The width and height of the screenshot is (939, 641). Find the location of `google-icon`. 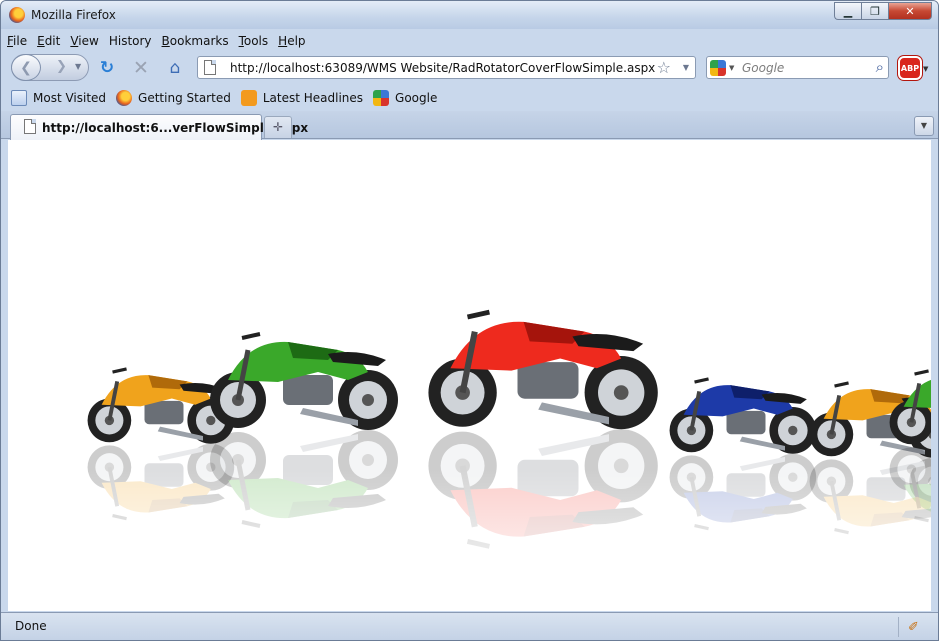

google-icon is located at coordinates (381, 98).